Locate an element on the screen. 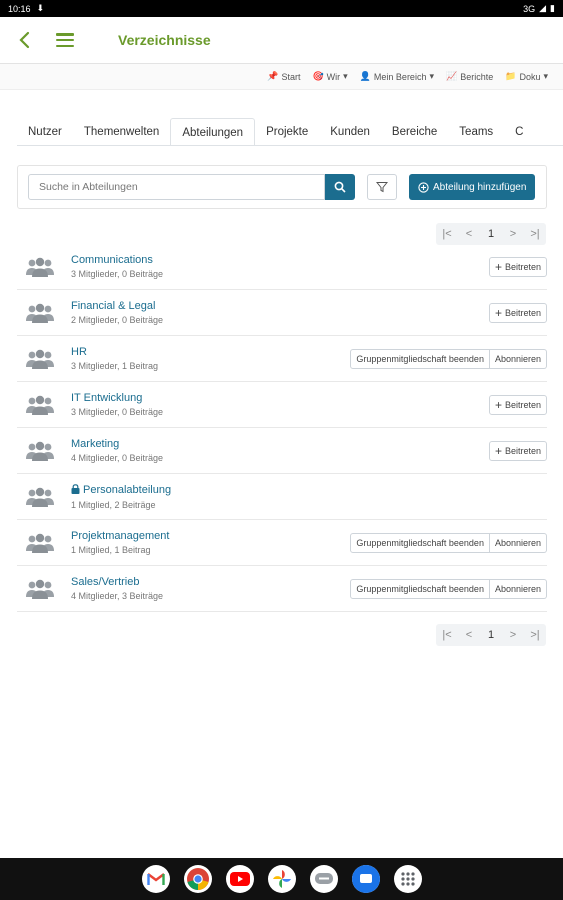 The height and width of the screenshot is (900, 563). tab-themenwelten: Themenwelten is located at coordinates (121, 131).